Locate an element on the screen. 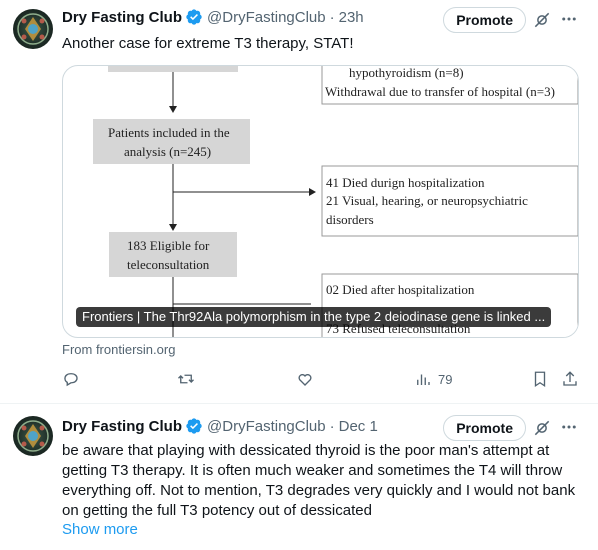  like-button is located at coordinates (305, 379).